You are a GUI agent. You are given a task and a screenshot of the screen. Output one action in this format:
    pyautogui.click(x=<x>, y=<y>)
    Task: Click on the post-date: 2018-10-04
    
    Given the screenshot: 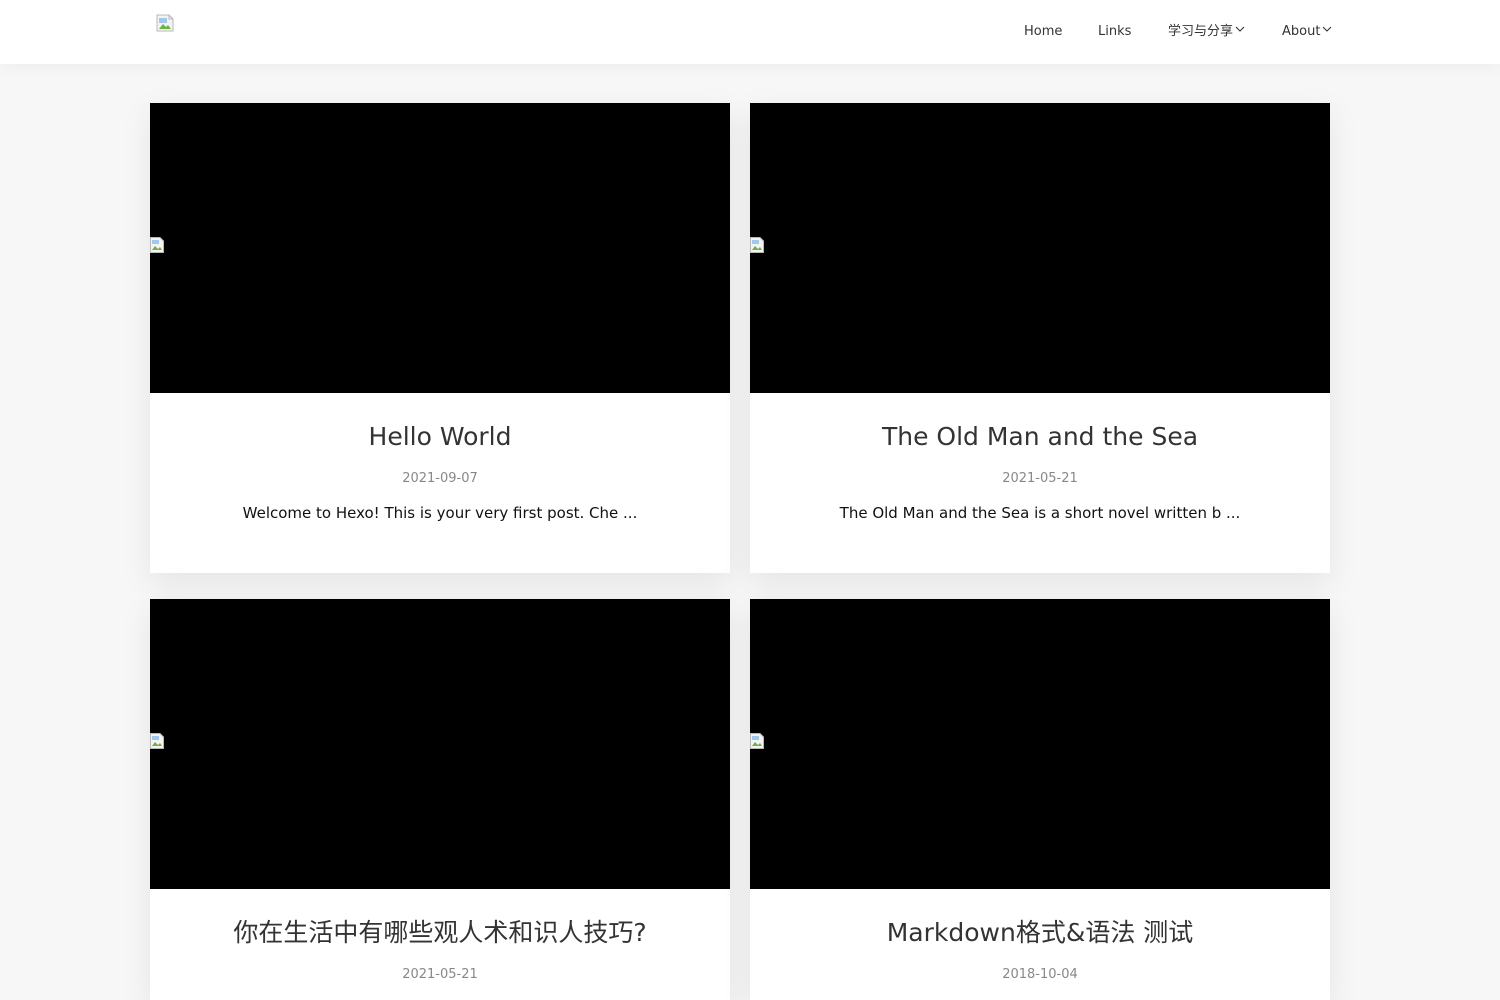 What is the action you would take?
    pyautogui.click(x=1040, y=974)
    